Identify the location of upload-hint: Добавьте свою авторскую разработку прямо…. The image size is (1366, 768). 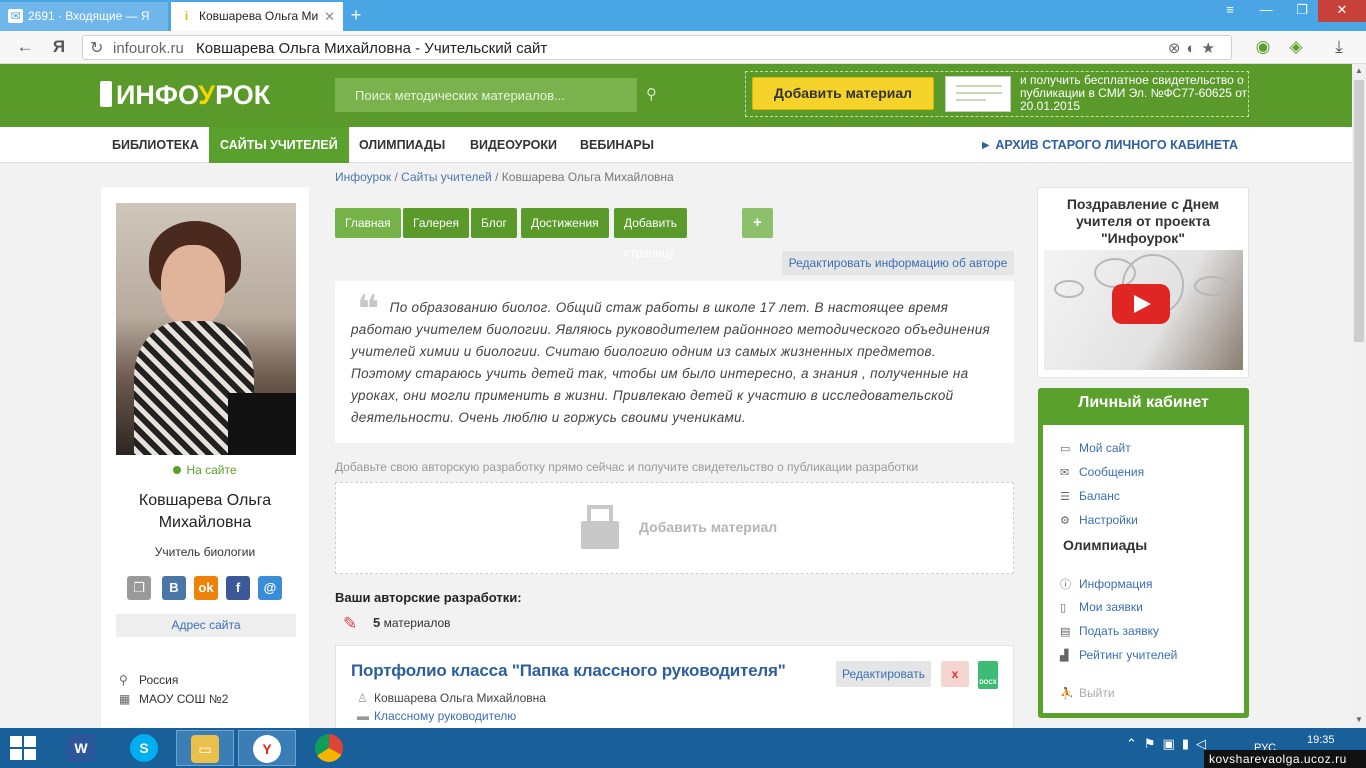
(627, 467).